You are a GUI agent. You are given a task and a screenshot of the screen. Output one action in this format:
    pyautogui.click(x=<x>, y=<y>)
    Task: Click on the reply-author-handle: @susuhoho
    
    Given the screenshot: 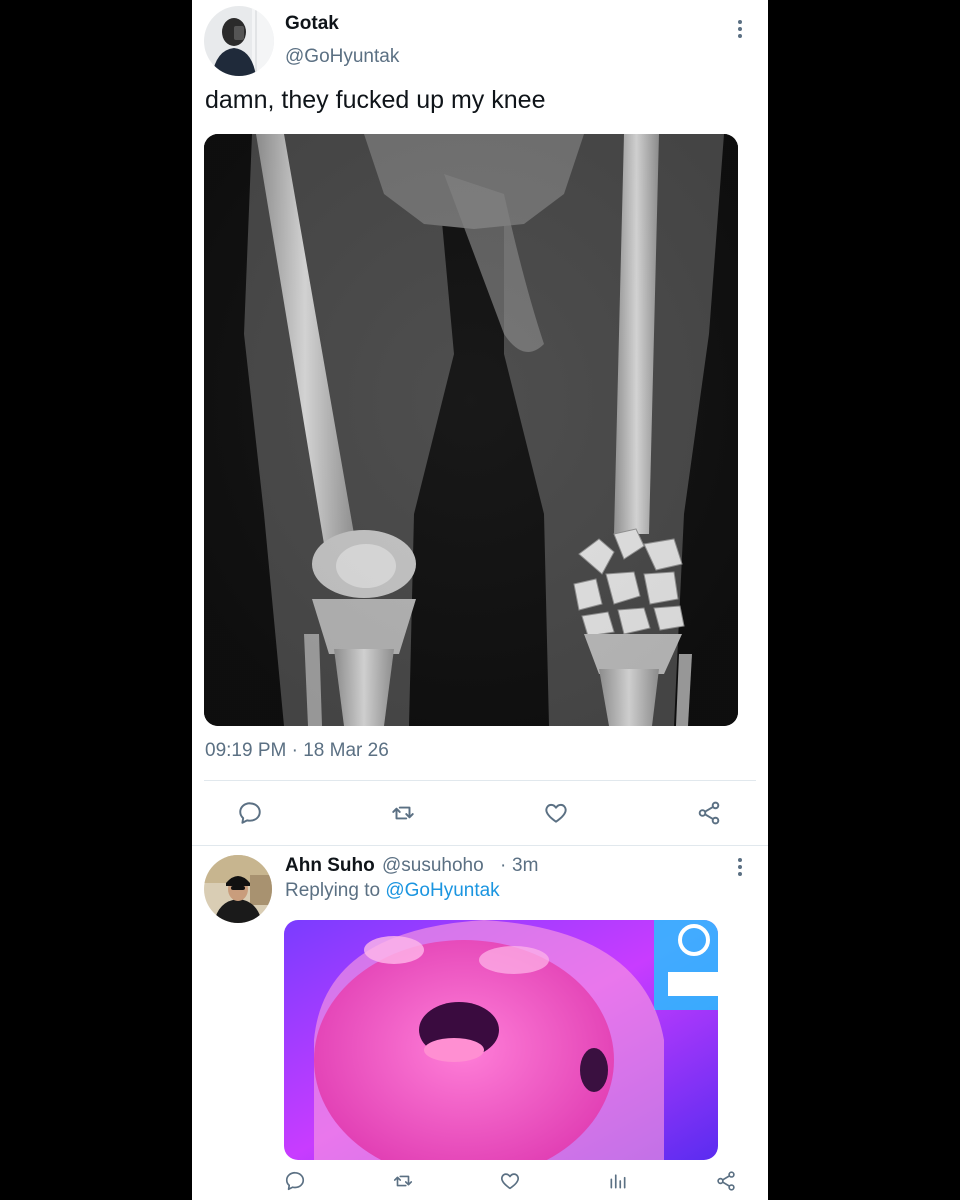 What is the action you would take?
    pyautogui.click(x=433, y=866)
    